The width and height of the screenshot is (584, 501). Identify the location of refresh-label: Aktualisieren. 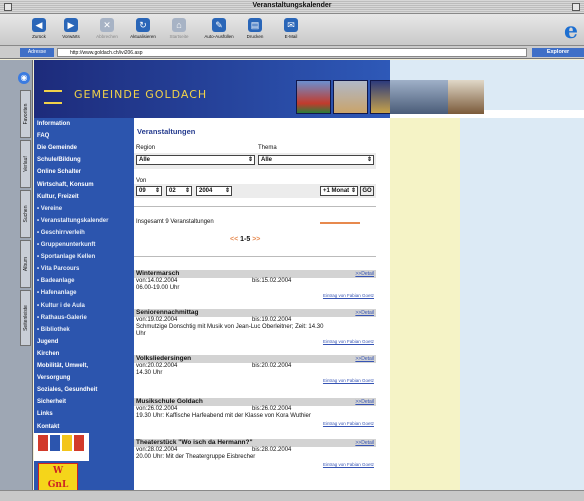
(143, 36).